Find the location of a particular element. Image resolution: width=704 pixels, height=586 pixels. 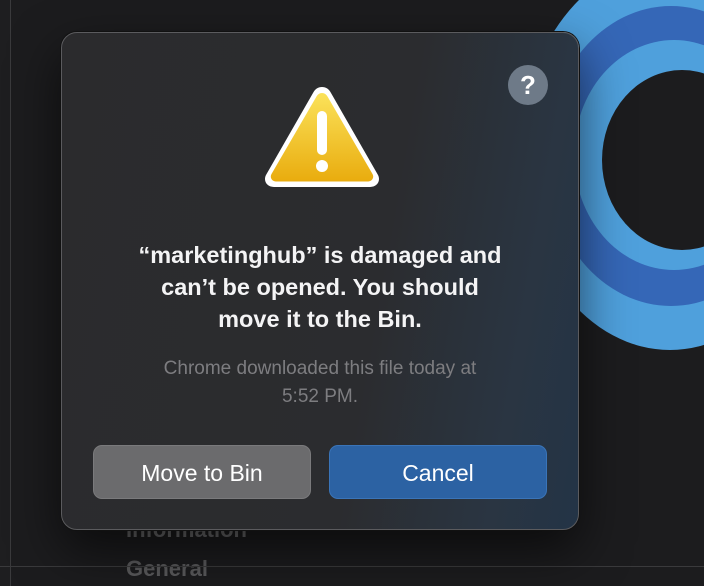

background-window-edge is located at coordinates (5, 293).